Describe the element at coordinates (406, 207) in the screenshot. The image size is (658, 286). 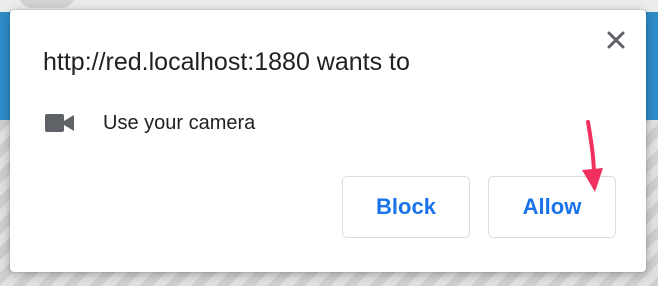
I see `block-button: Block` at that location.